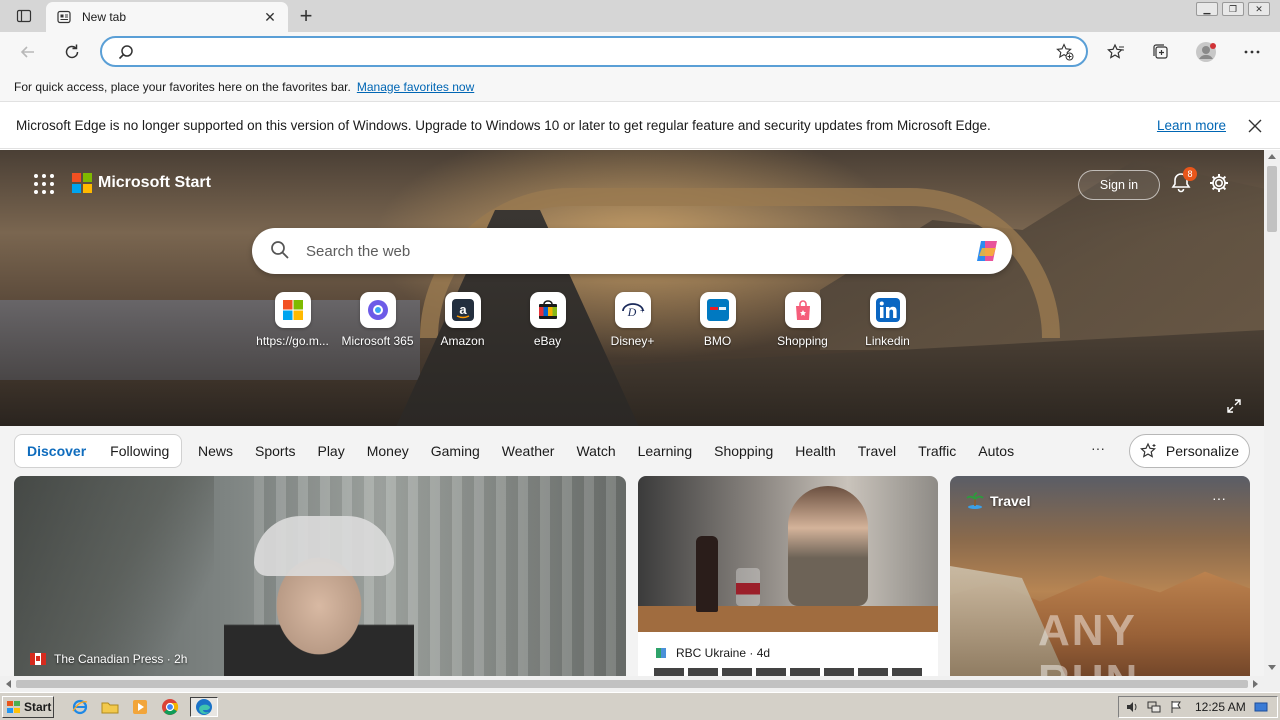  I want to click on window-controls: ▁ ❐ ✕, so click(1233, 9).